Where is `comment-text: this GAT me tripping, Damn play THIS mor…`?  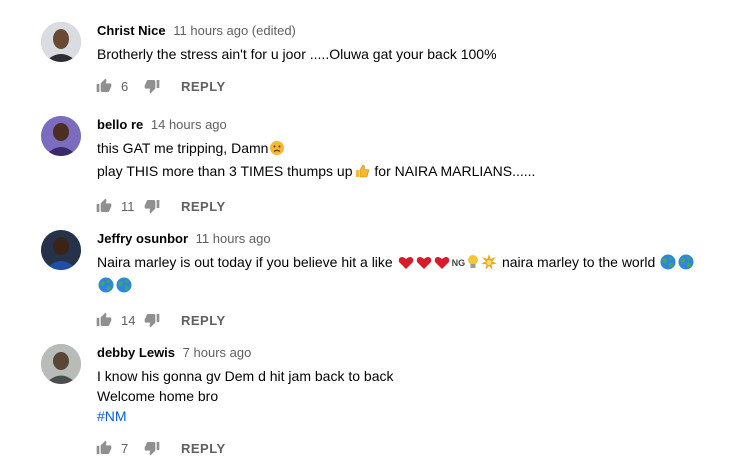 comment-text: this GAT me tripping, Damn play THIS mor… is located at coordinates (414, 161).